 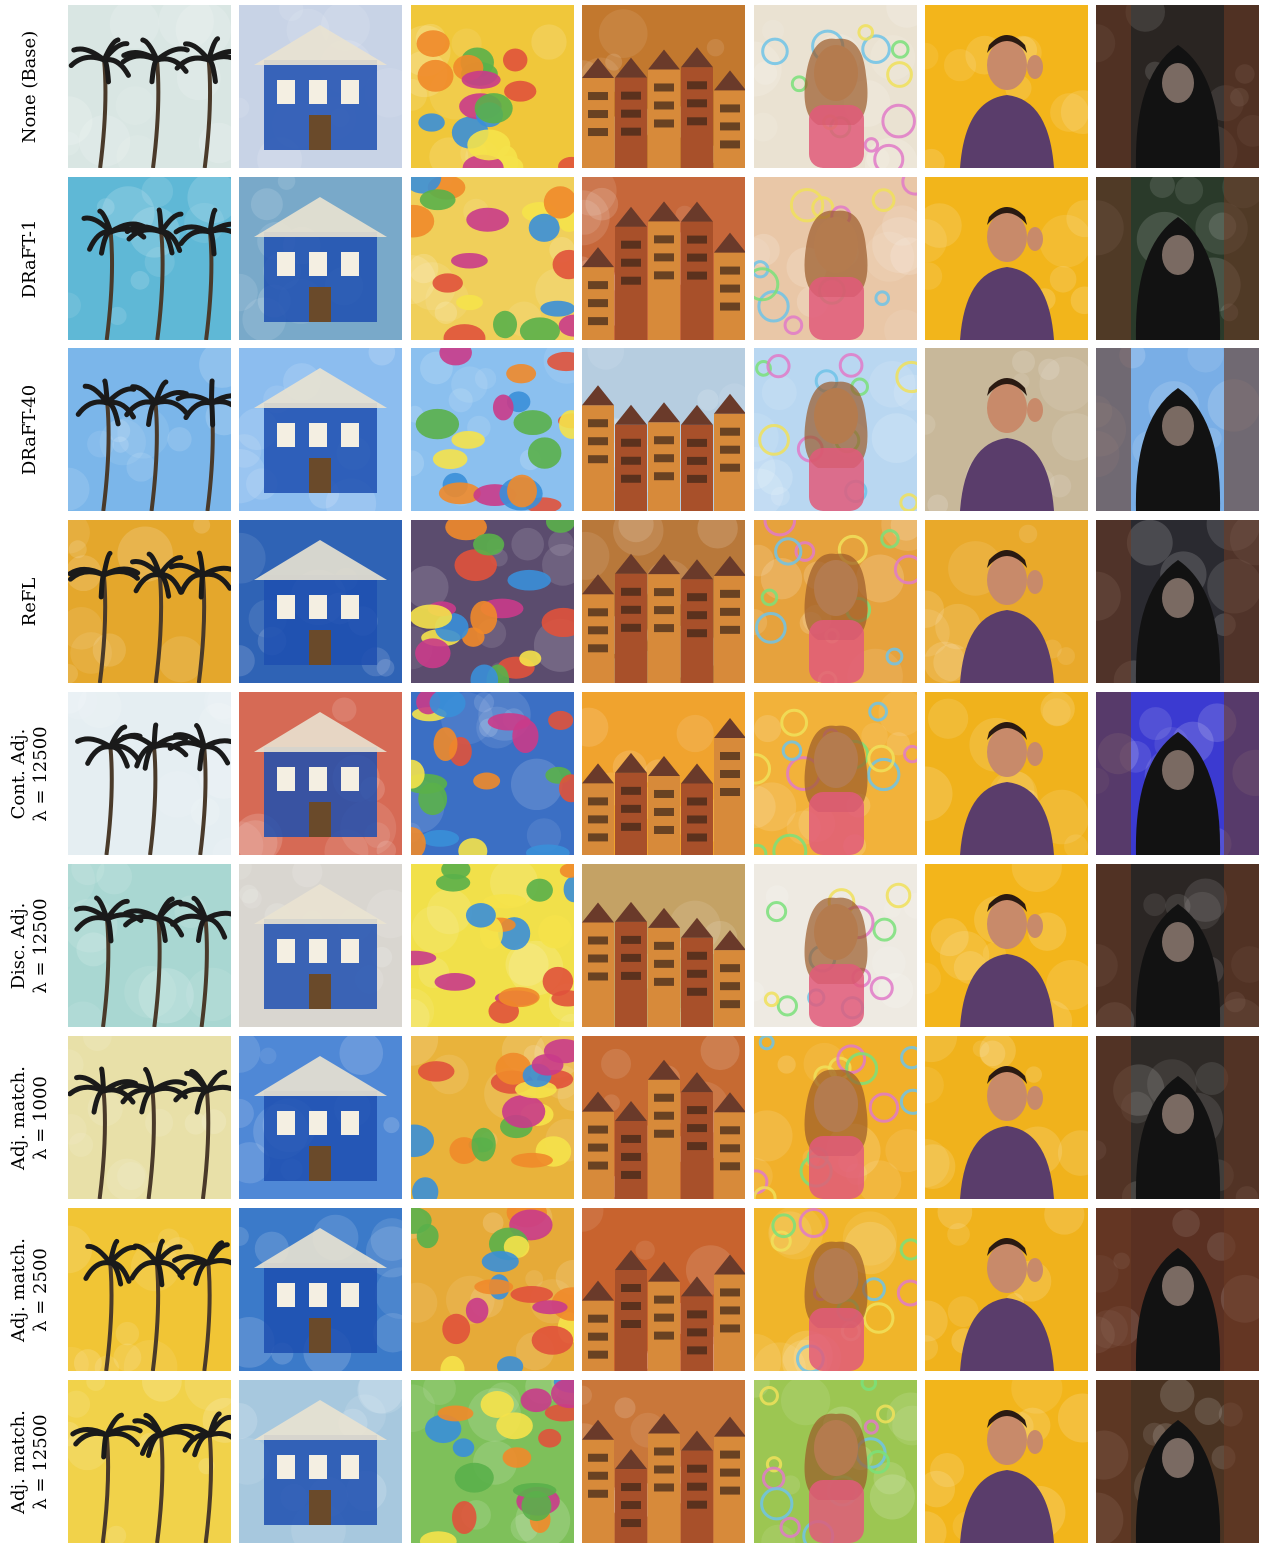 I want to click on figure-row: Adj. match. λ = 2500, so click(x=634, y=1289).